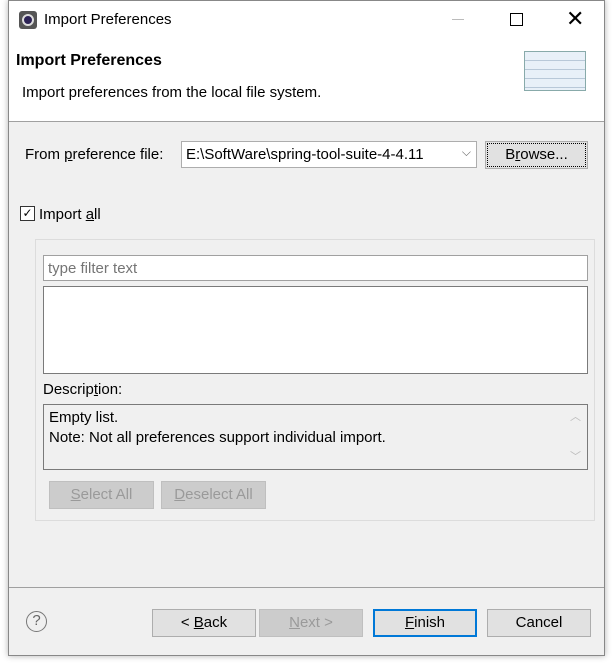  What do you see at coordinates (94, 154) in the screenshot?
I see `preference-file-label: From preference file:` at bounding box center [94, 154].